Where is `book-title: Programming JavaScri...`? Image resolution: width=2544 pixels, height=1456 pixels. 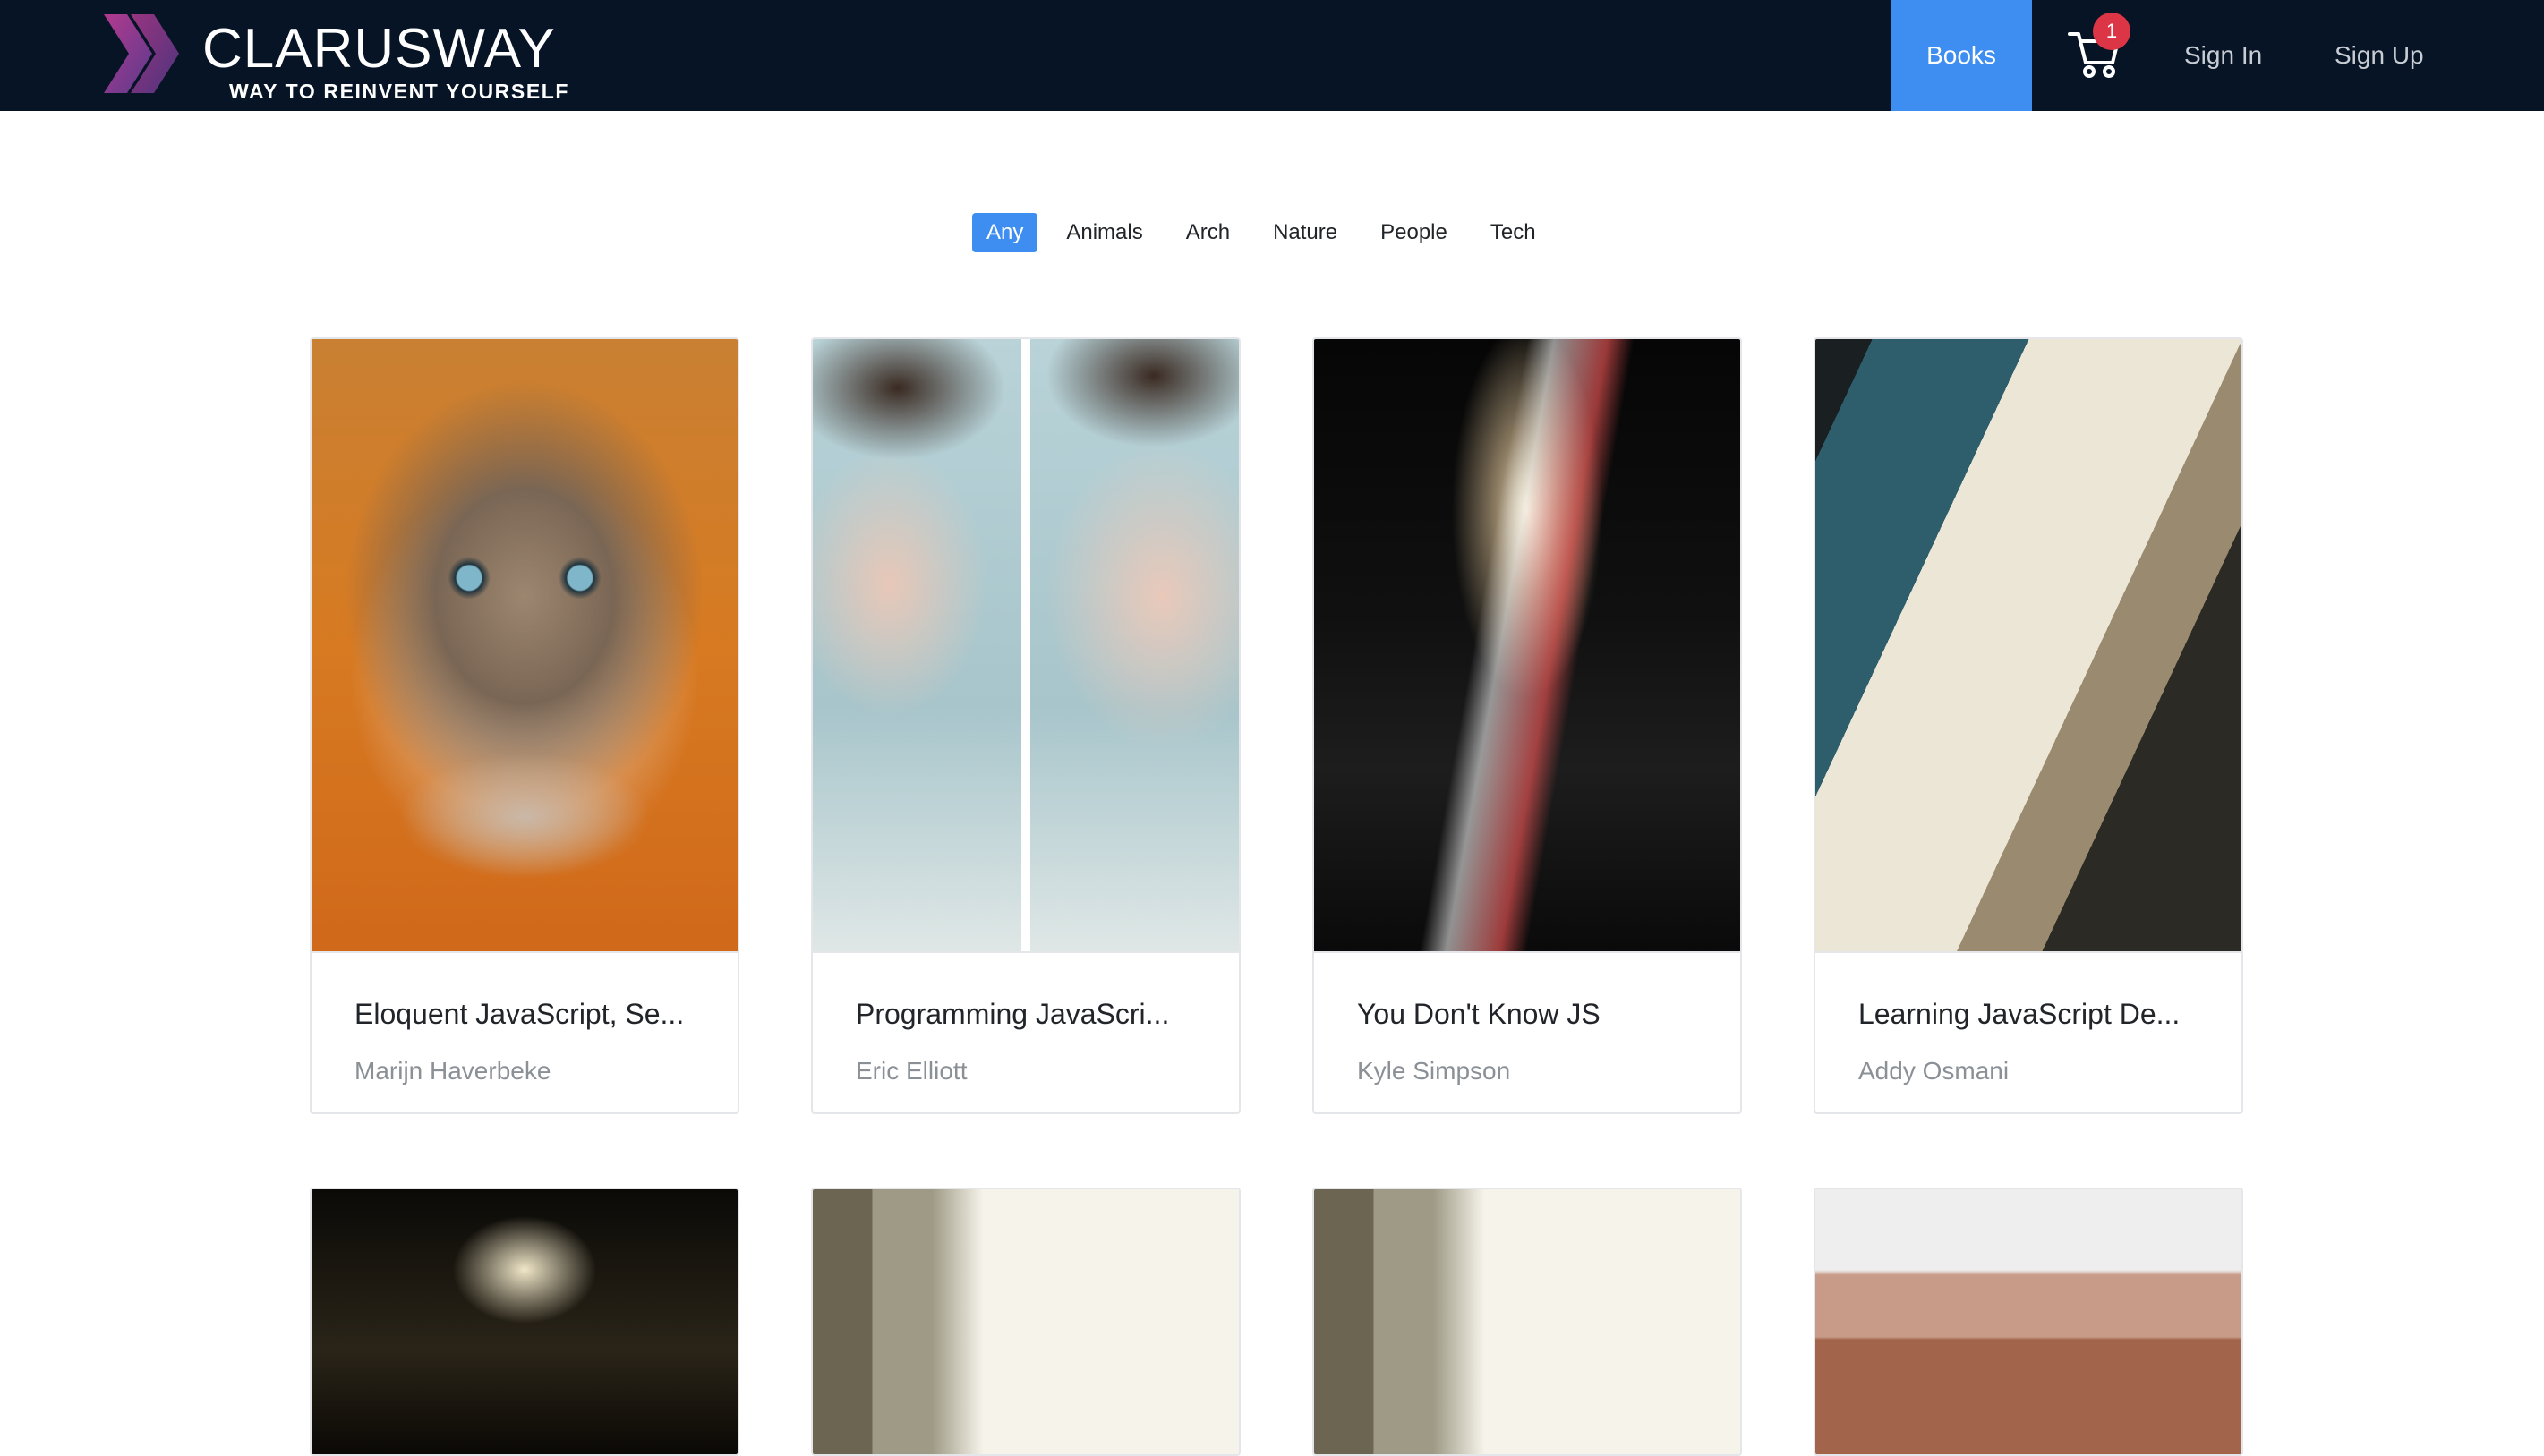 book-title: Programming JavaScri... is located at coordinates (1013, 1014).